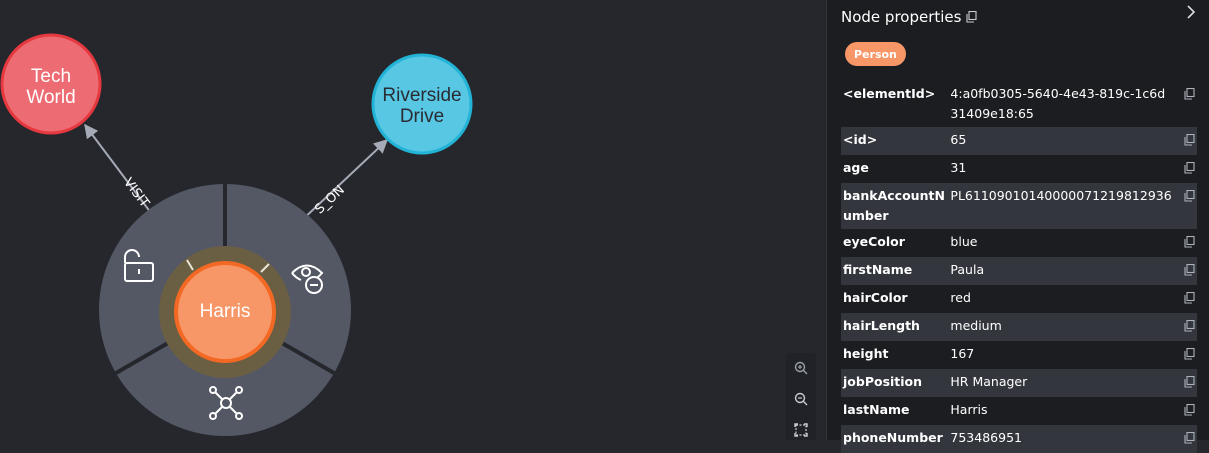 This screenshot has width=1209, height=453. I want to click on expand-node-button, so click(226, 403).